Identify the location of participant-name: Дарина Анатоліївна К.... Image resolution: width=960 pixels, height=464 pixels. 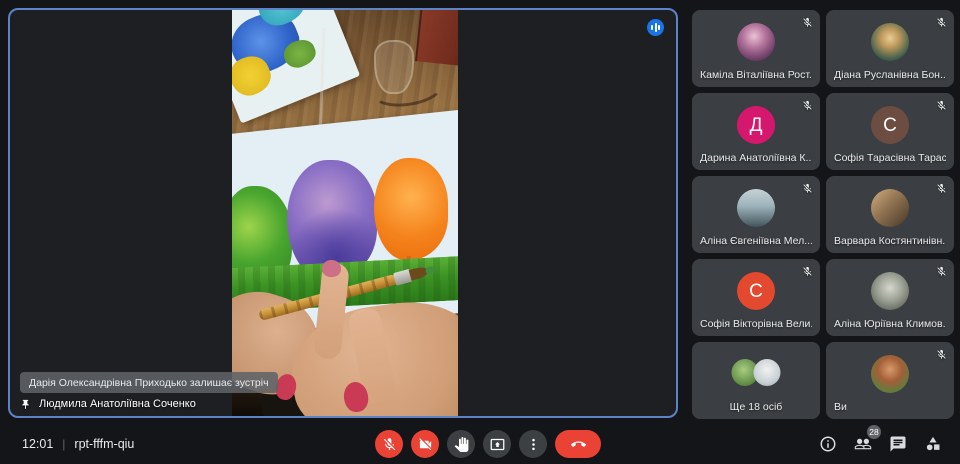
(756, 158).